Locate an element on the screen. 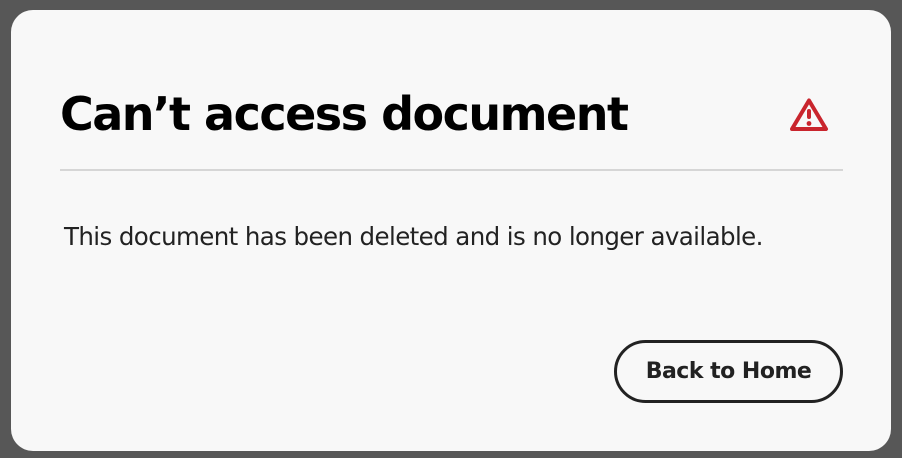 The width and height of the screenshot is (902, 458). alert-triangle-icon is located at coordinates (809, 115).